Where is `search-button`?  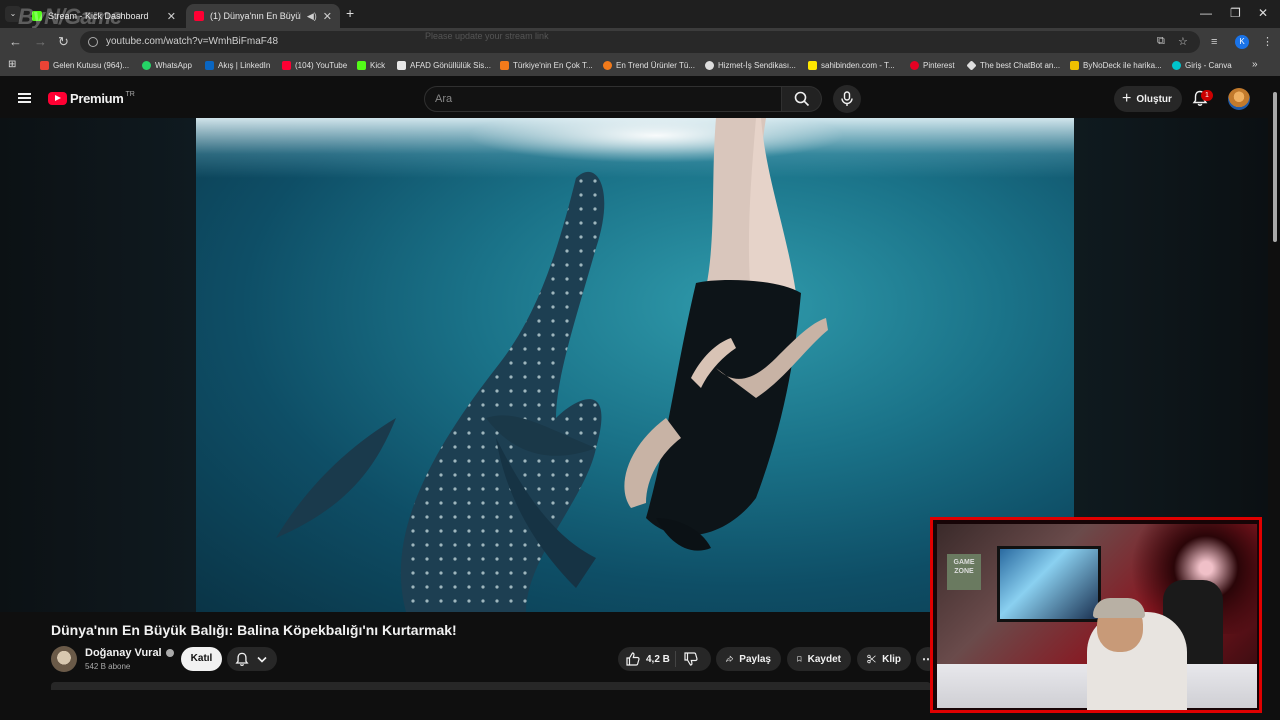
search-button is located at coordinates (802, 99).